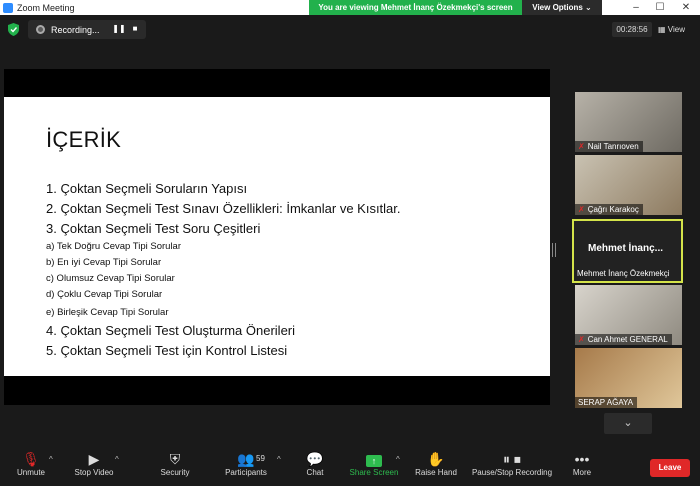  What do you see at coordinates (13, 29) in the screenshot?
I see `shield-icon` at bounding box center [13, 29].